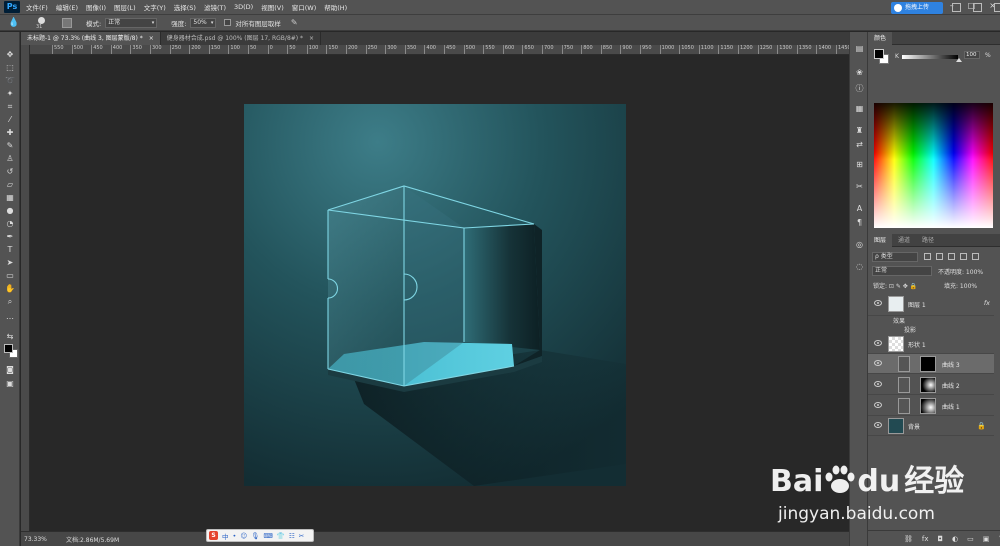  I want to click on marquee-tool-icon: ⬚, so click(10, 68).